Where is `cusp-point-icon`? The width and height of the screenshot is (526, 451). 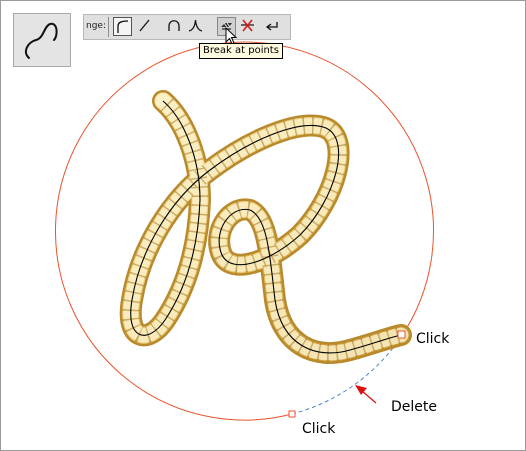
cusp-point-icon is located at coordinates (195, 25).